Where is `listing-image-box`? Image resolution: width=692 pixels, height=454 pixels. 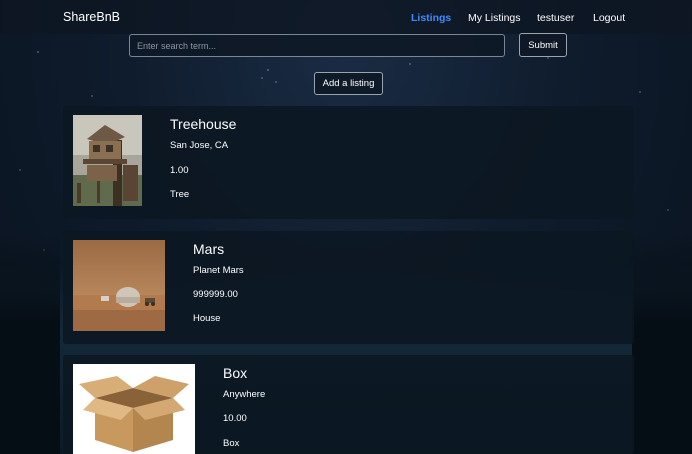
listing-image-box is located at coordinates (134, 409).